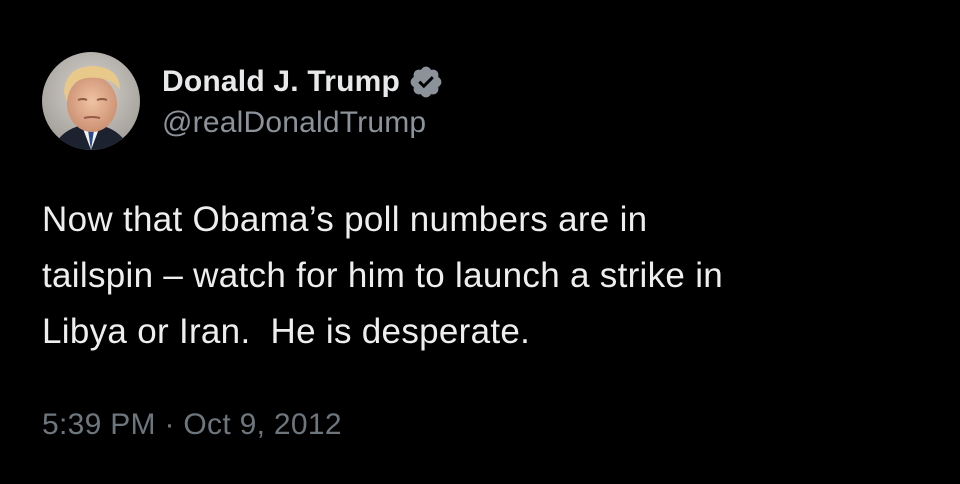  I want to click on user-handle: @realDonaldTrump, so click(303, 123).